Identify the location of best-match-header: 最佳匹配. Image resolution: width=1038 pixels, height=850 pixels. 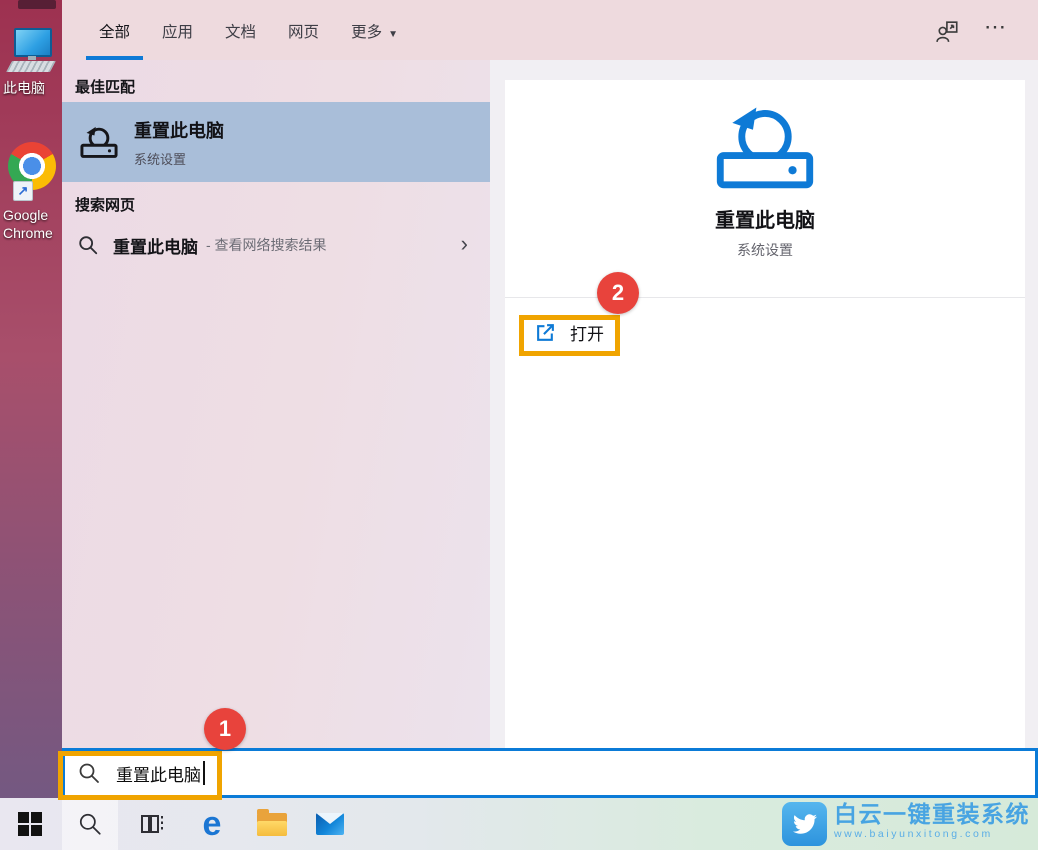
(105, 87).